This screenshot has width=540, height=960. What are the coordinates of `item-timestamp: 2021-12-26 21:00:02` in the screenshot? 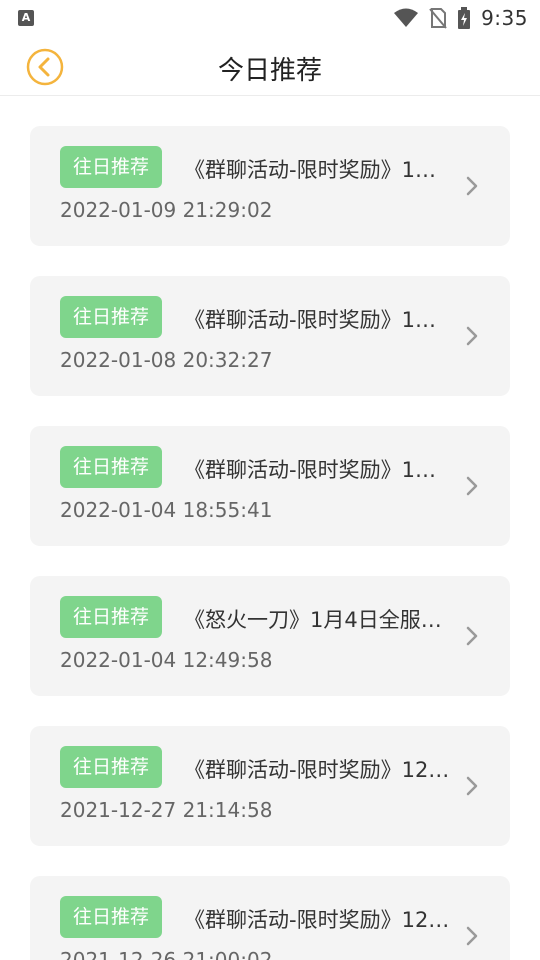 It's located at (166, 954).